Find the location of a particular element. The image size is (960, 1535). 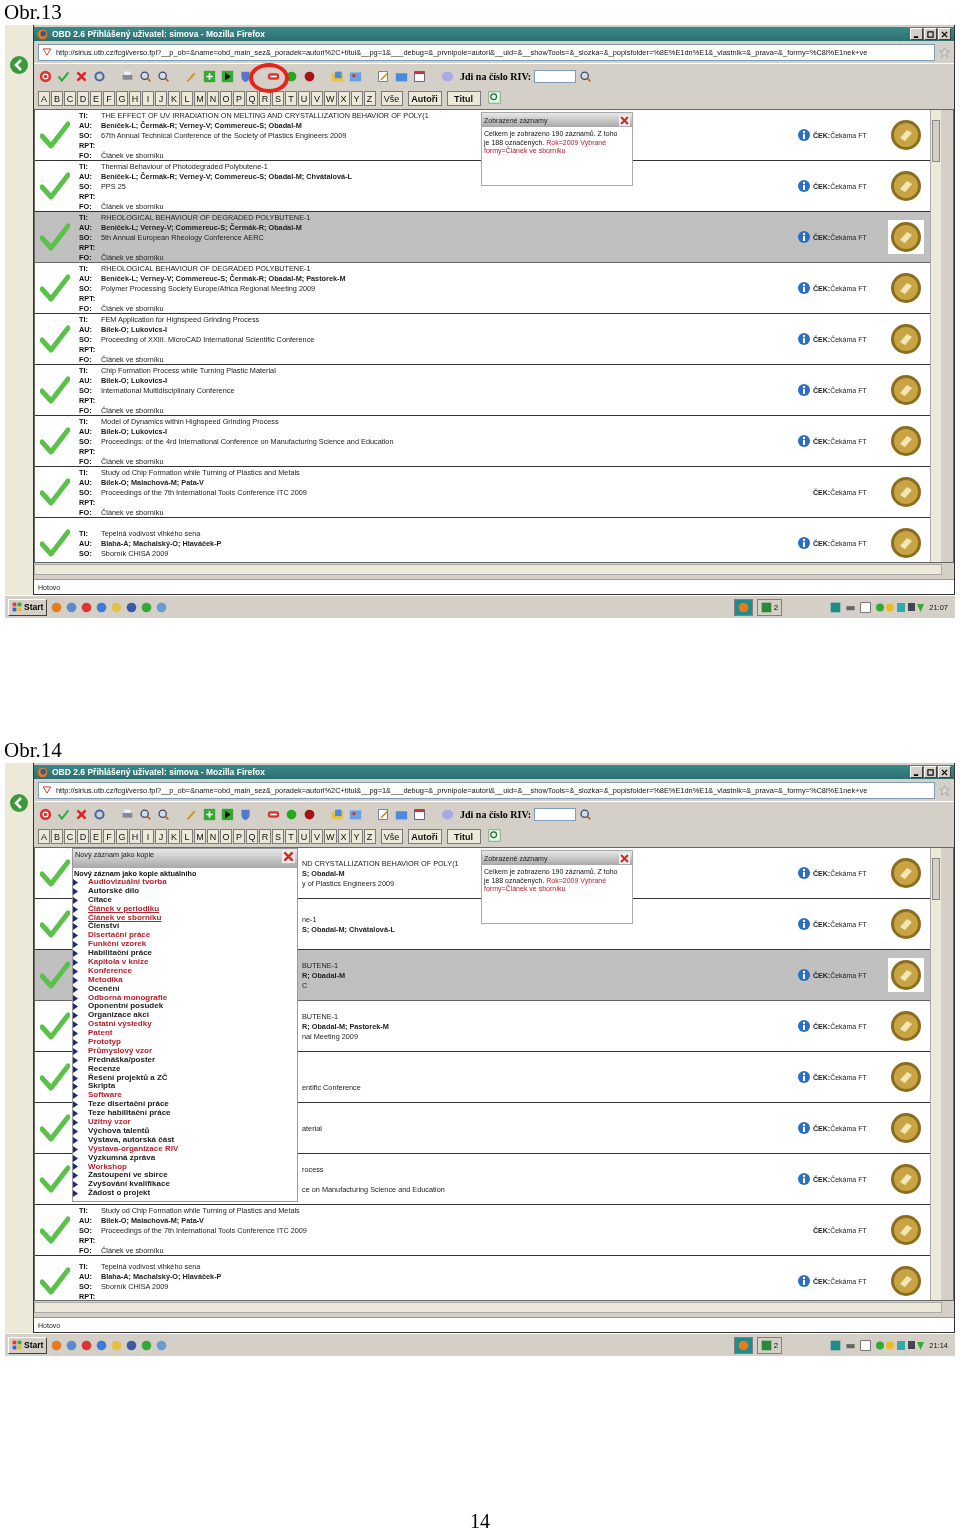

image-icon is located at coordinates (355, 76).